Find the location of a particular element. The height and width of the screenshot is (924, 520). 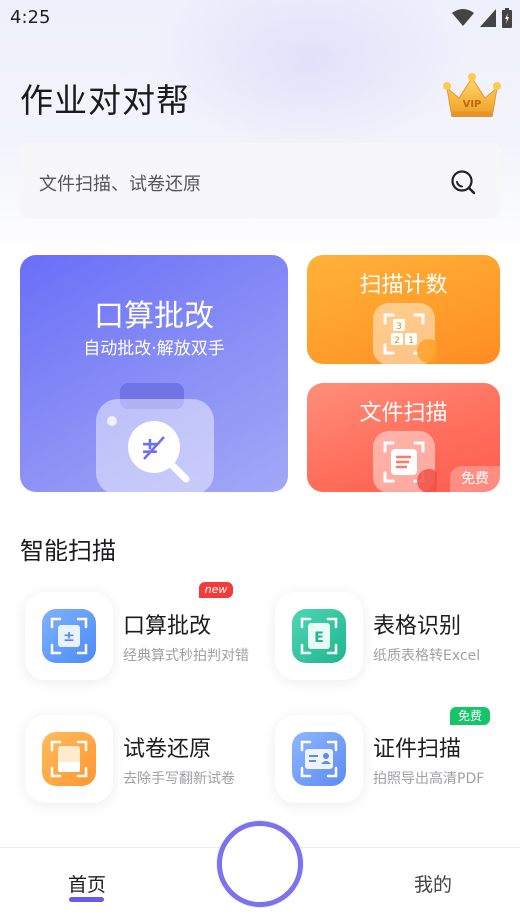

vip-label: VIP is located at coordinates (472, 104).